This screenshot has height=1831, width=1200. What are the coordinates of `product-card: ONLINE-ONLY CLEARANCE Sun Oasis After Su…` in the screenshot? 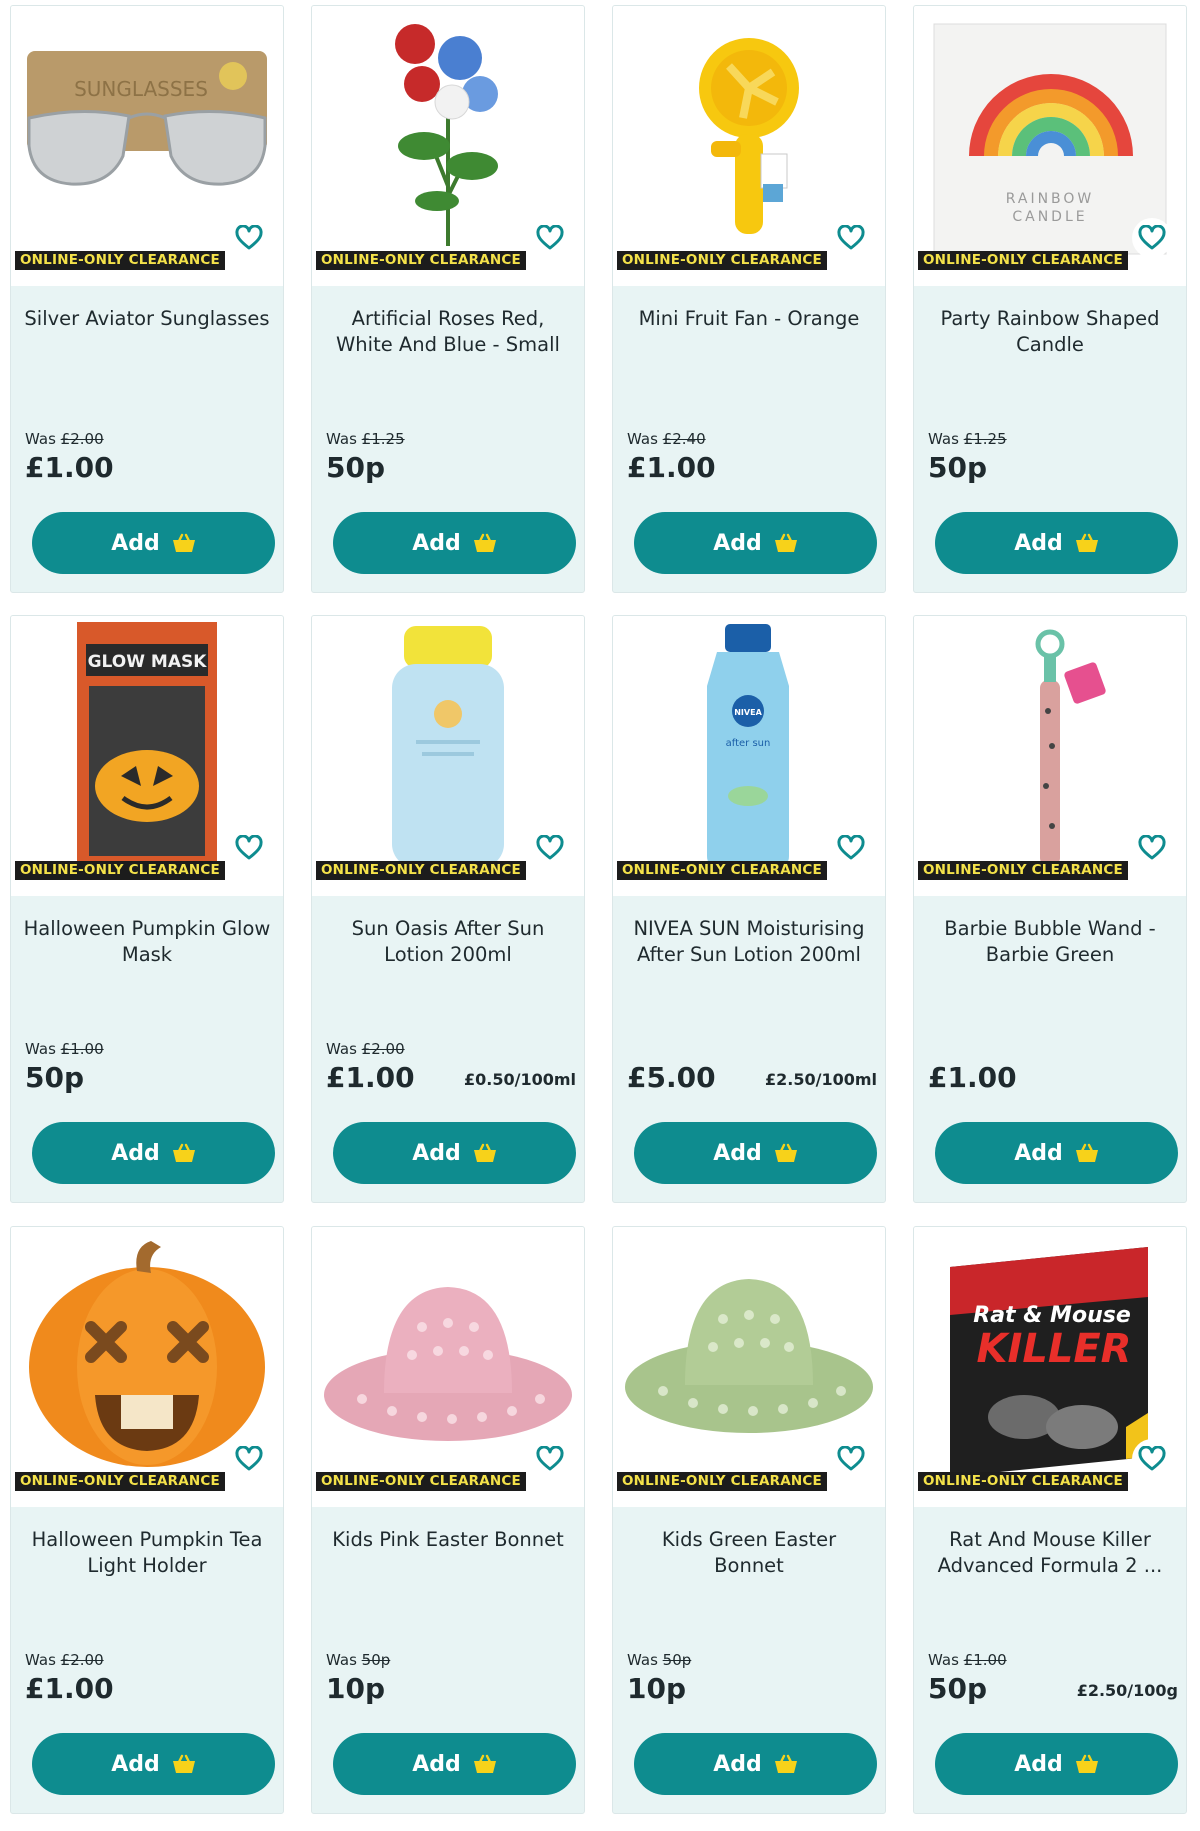 It's located at (448, 909).